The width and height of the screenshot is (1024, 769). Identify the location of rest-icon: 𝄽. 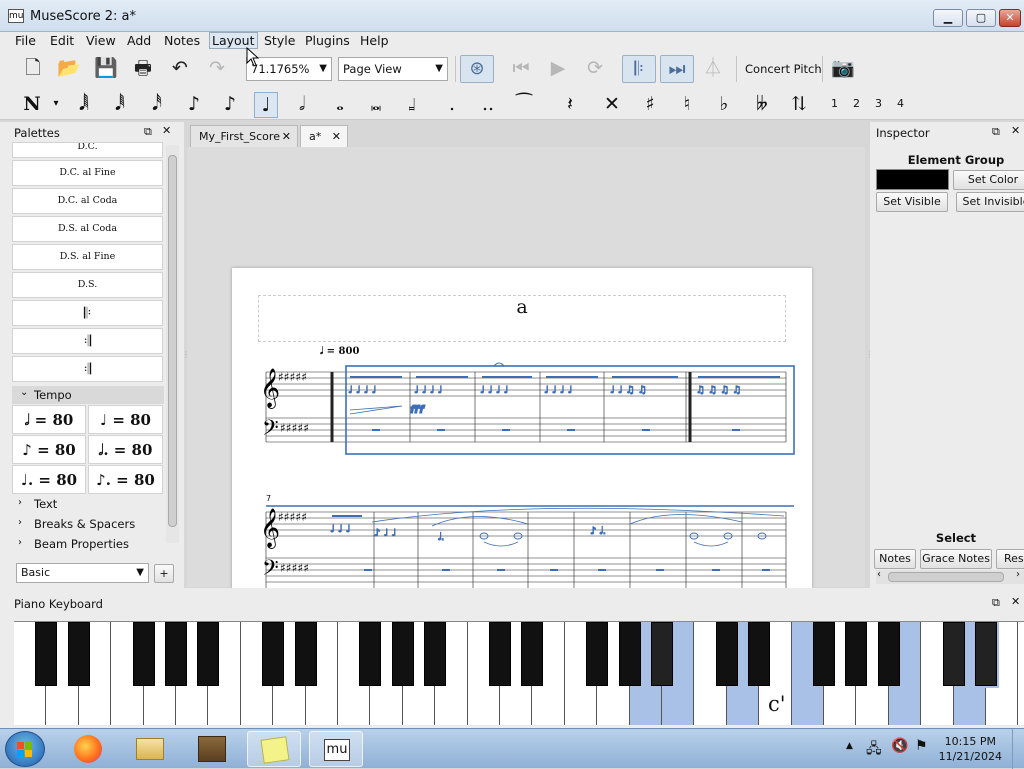
(570, 105).